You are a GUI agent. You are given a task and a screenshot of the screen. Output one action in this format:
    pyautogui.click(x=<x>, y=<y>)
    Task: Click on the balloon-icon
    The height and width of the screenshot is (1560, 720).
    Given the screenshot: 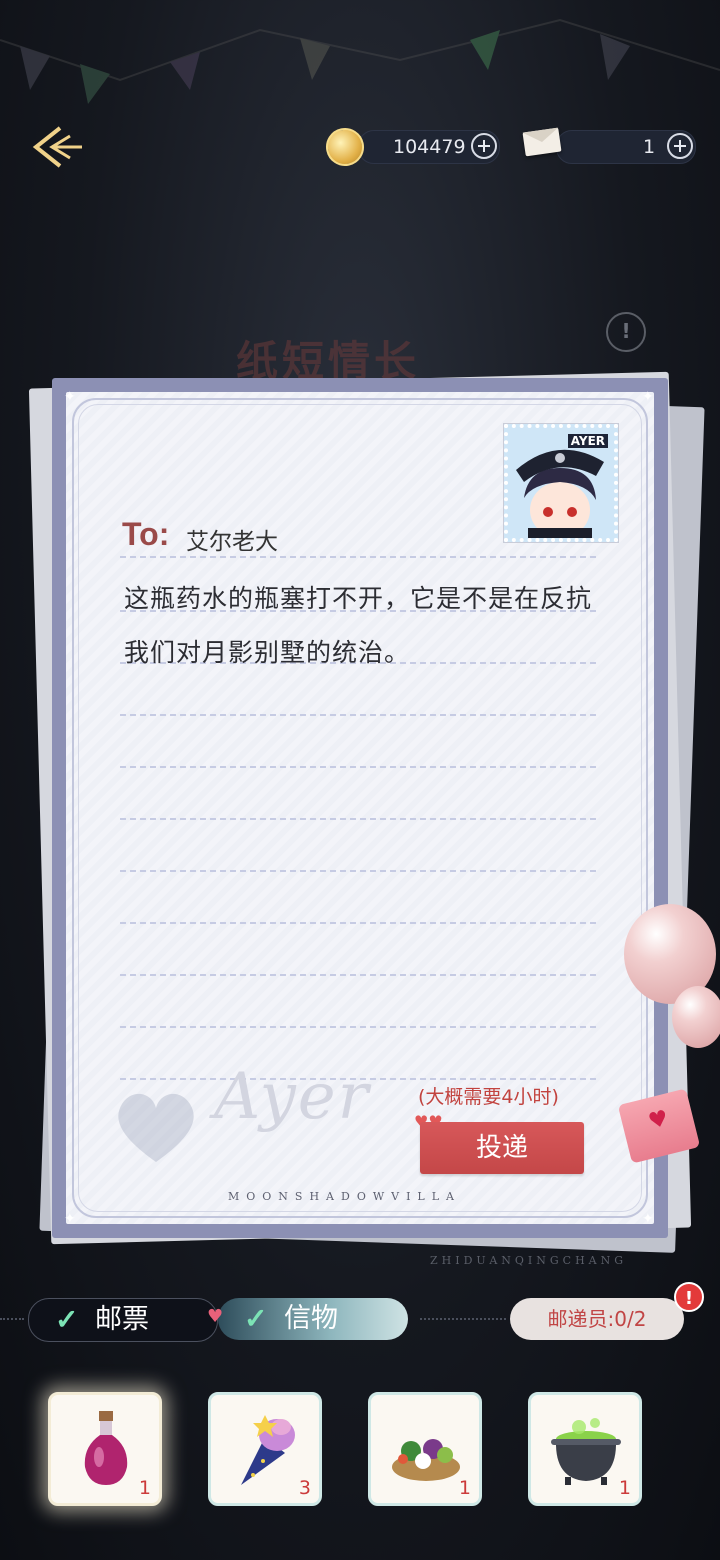 What is the action you would take?
    pyautogui.click(x=696, y=1017)
    